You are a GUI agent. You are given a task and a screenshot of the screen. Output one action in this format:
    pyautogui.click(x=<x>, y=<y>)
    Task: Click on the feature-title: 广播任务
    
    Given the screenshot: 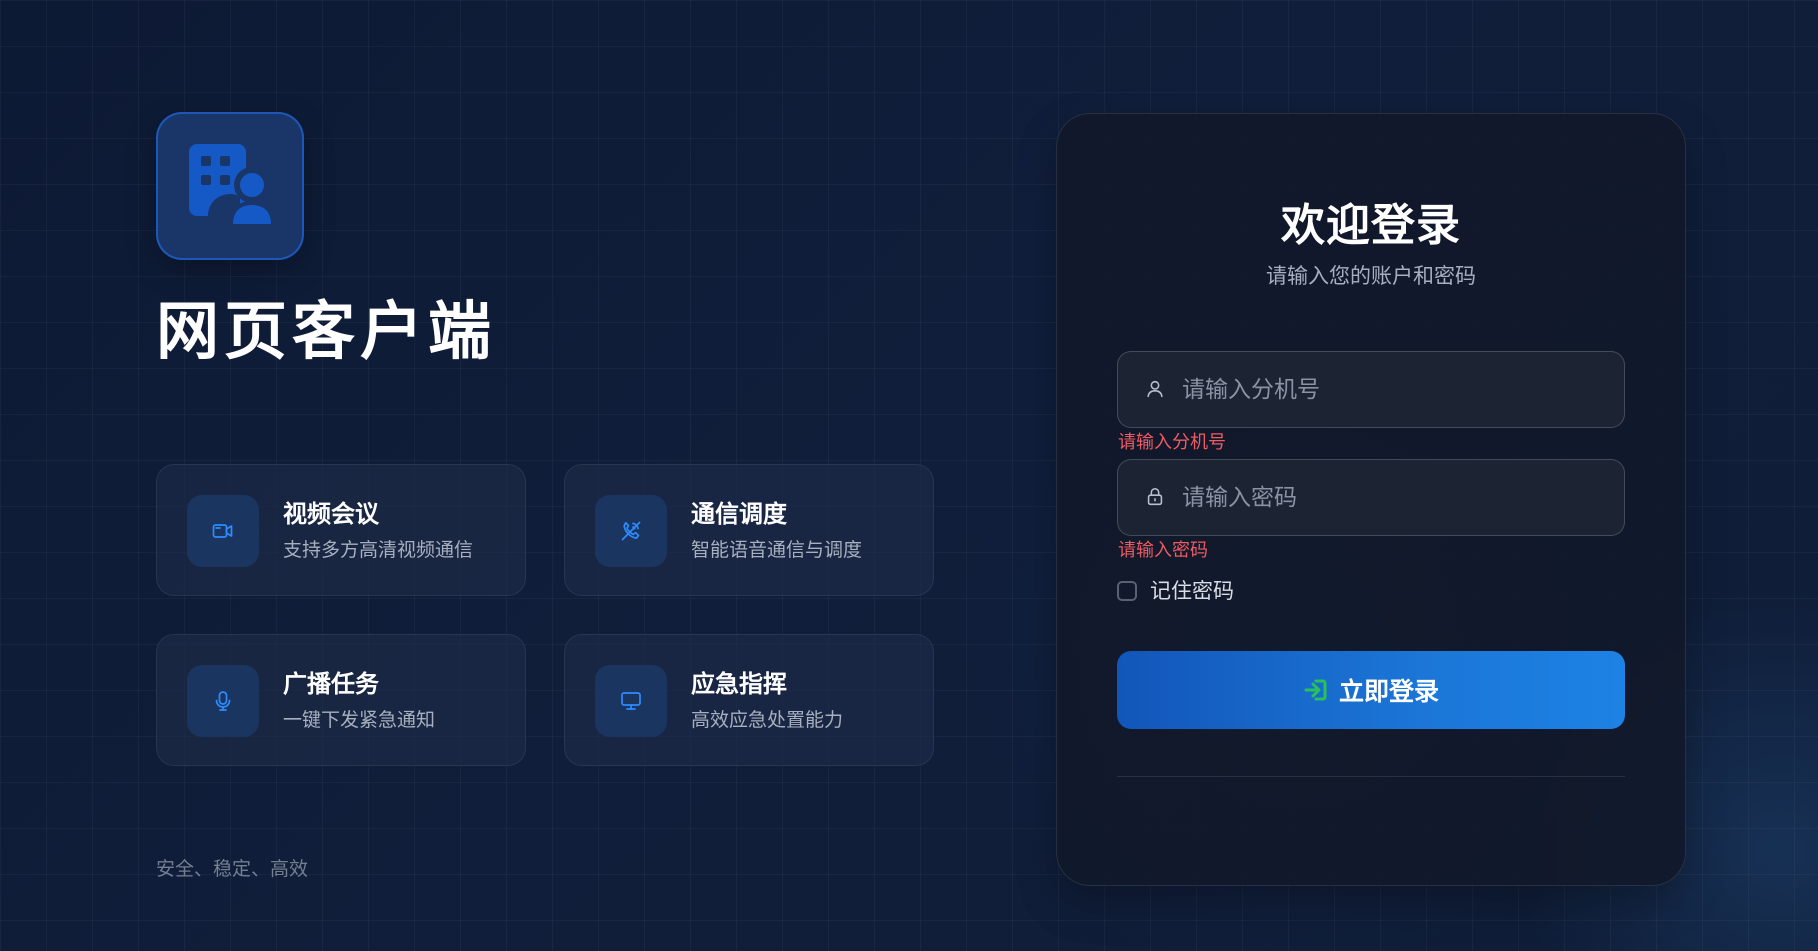 What is the action you would take?
    pyautogui.click(x=331, y=684)
    